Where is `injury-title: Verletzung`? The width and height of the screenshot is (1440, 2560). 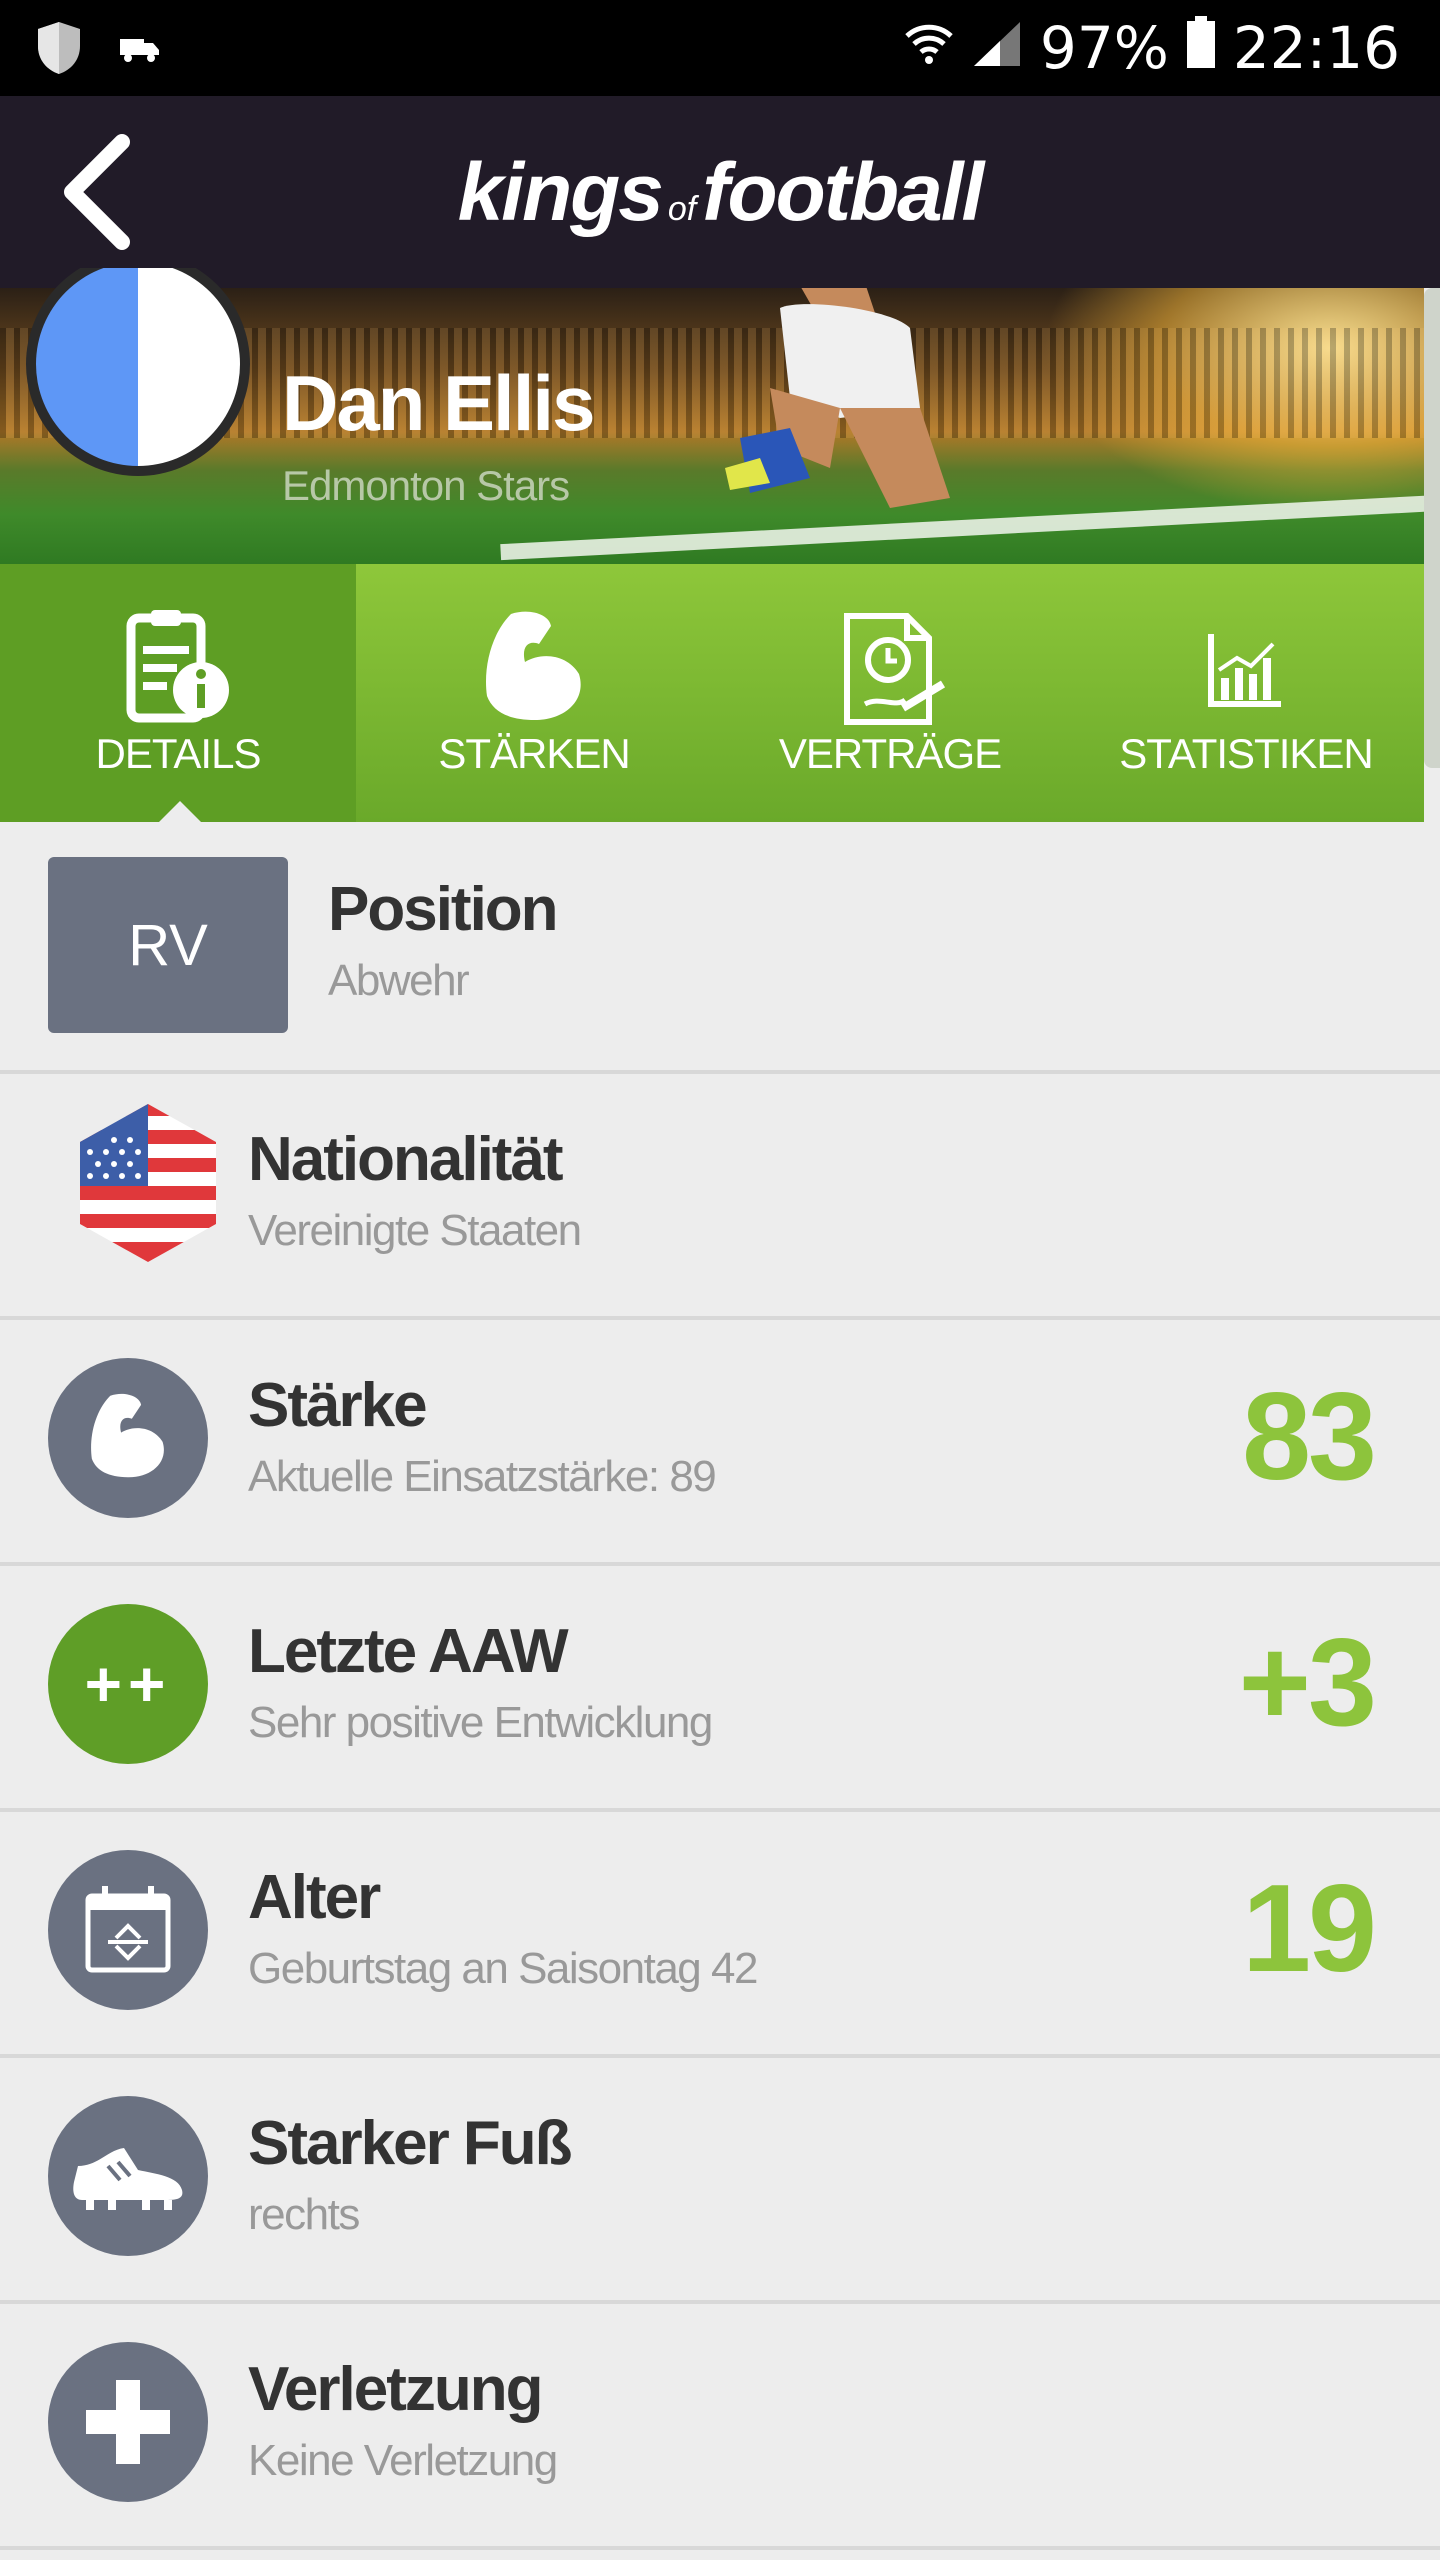 injury-title: Verletzung is located at coordinates (396, 2389).